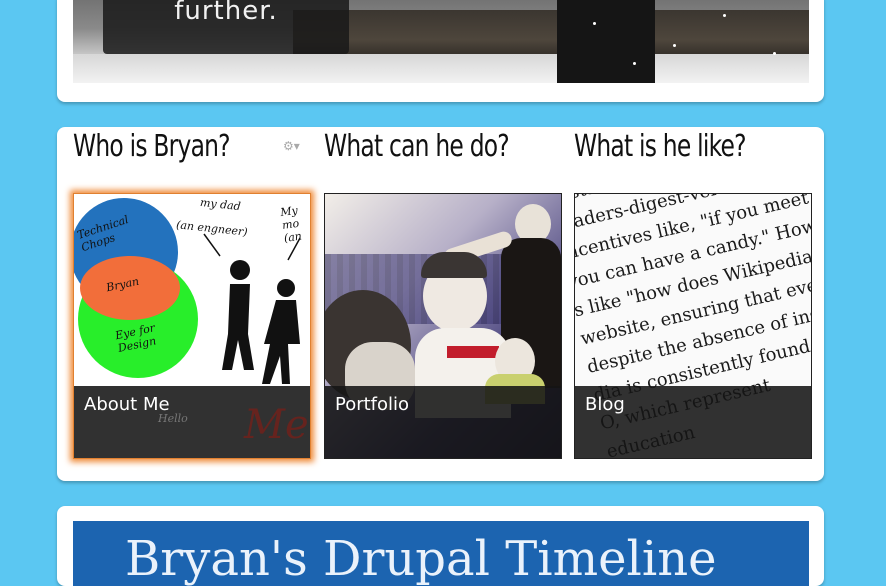  I want to click on what-can-he-do-heading: What can he do?, so click(417, 146).